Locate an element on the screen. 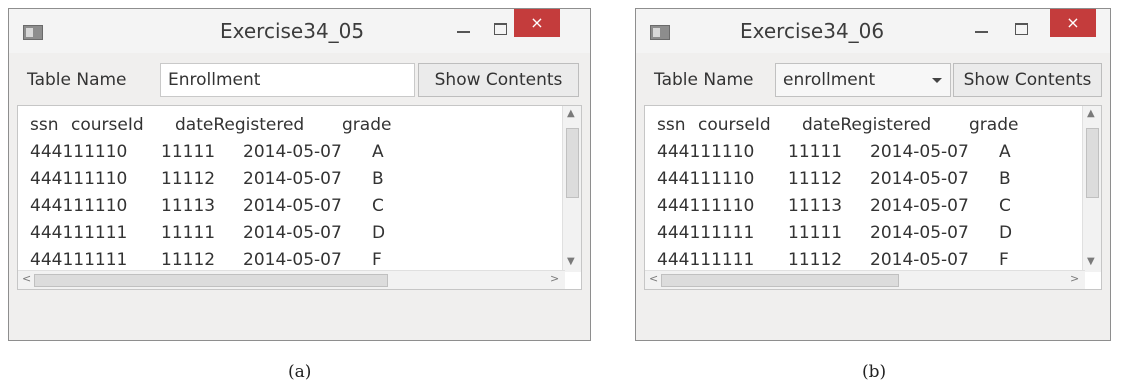 Image resolution: width=1124 pixels, height=385 pixels. combobox-selected-value: enrollment is located at coordinates (829, 80).